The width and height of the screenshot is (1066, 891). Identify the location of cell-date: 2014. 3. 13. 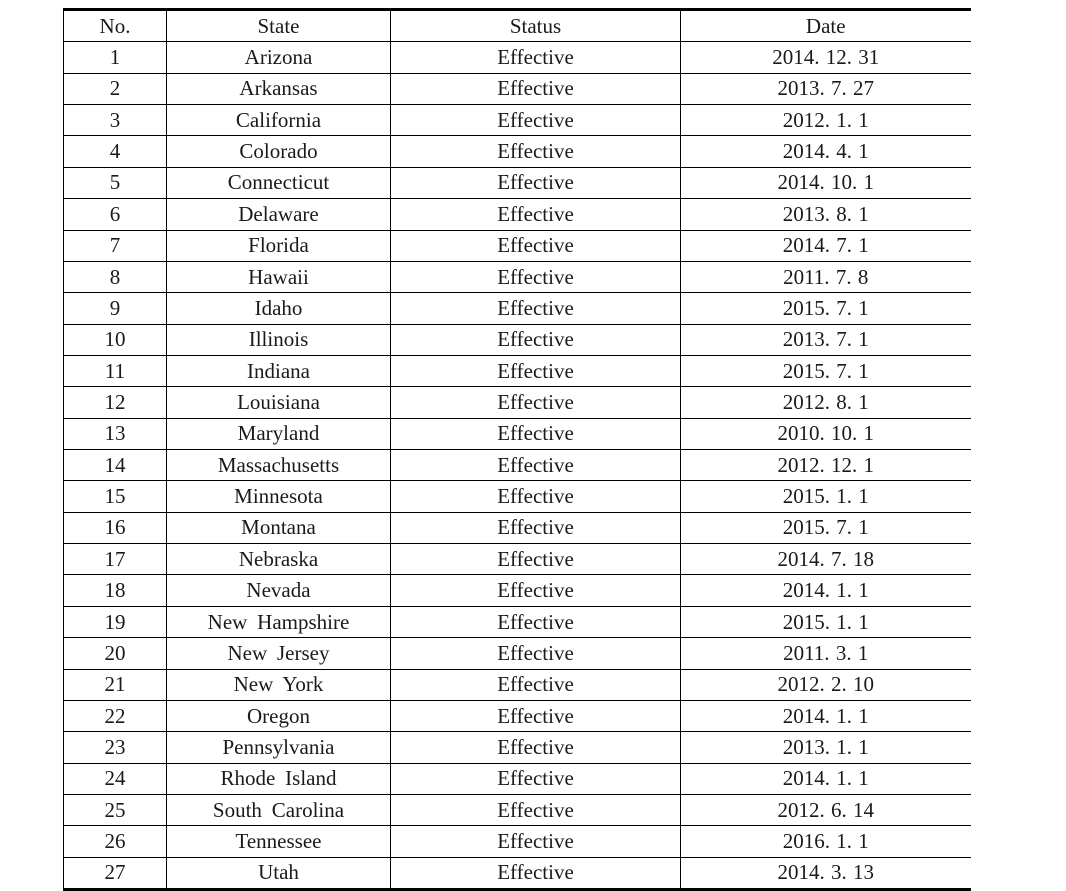
(825, 874).